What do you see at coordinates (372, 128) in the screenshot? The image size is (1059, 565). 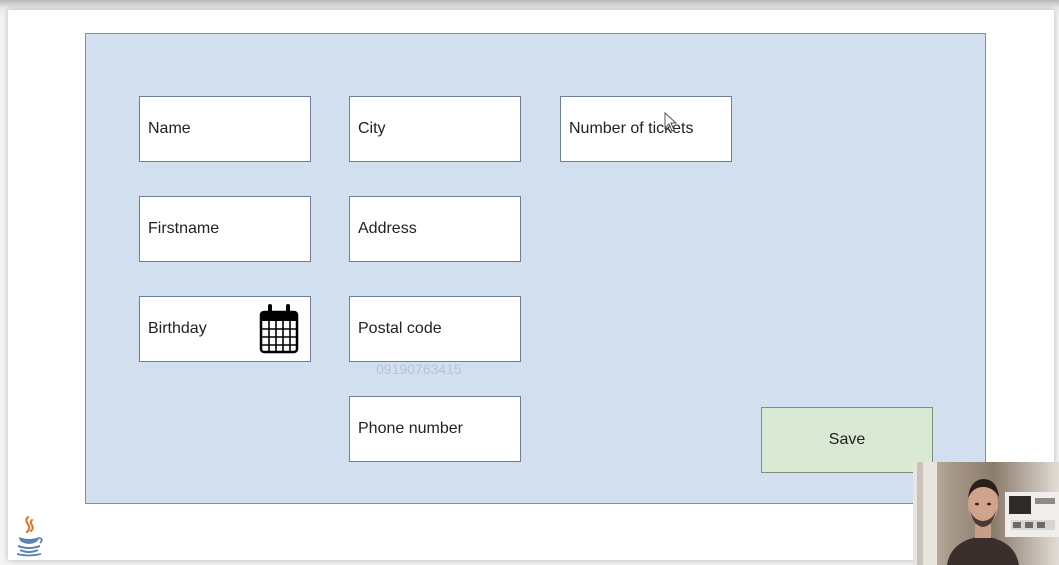 I see `city-field-label: City` at bounding box center [372, 128].